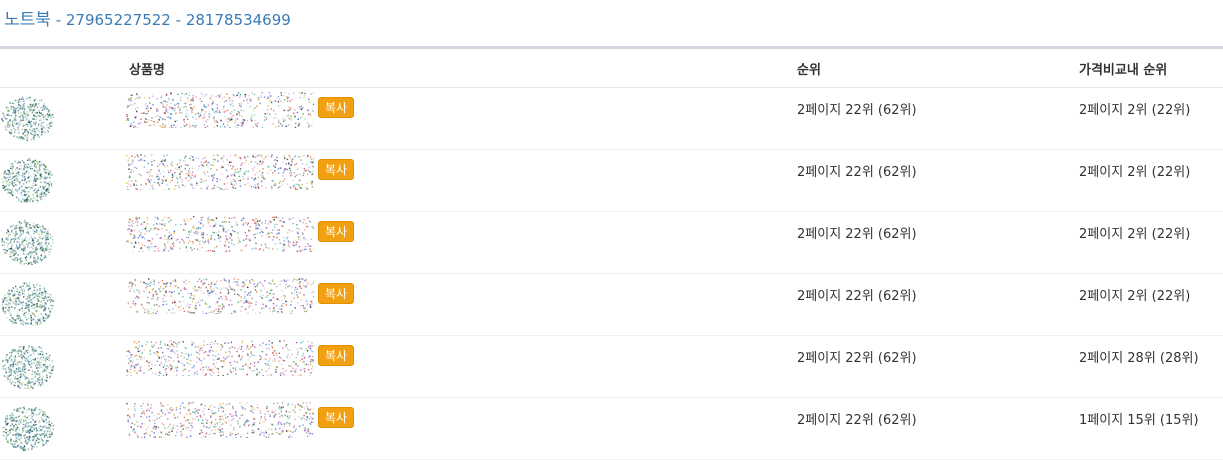 This screenshot has height=460, width=1223. I want to click on table-header: 상품명 순위 가격비교내 순위, so click(611, 68).